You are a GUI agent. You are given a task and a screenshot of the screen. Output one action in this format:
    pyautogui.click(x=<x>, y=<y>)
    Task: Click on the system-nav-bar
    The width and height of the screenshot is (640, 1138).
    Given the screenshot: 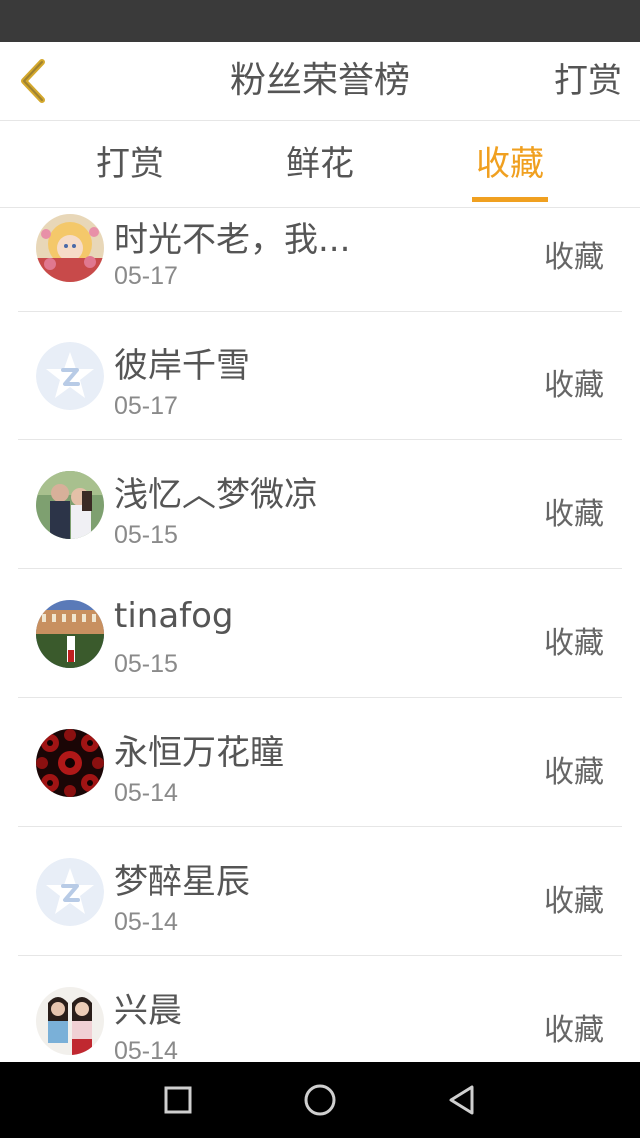 What is the action you would take?
    pyautogui.click(x=320, y=1100)
    